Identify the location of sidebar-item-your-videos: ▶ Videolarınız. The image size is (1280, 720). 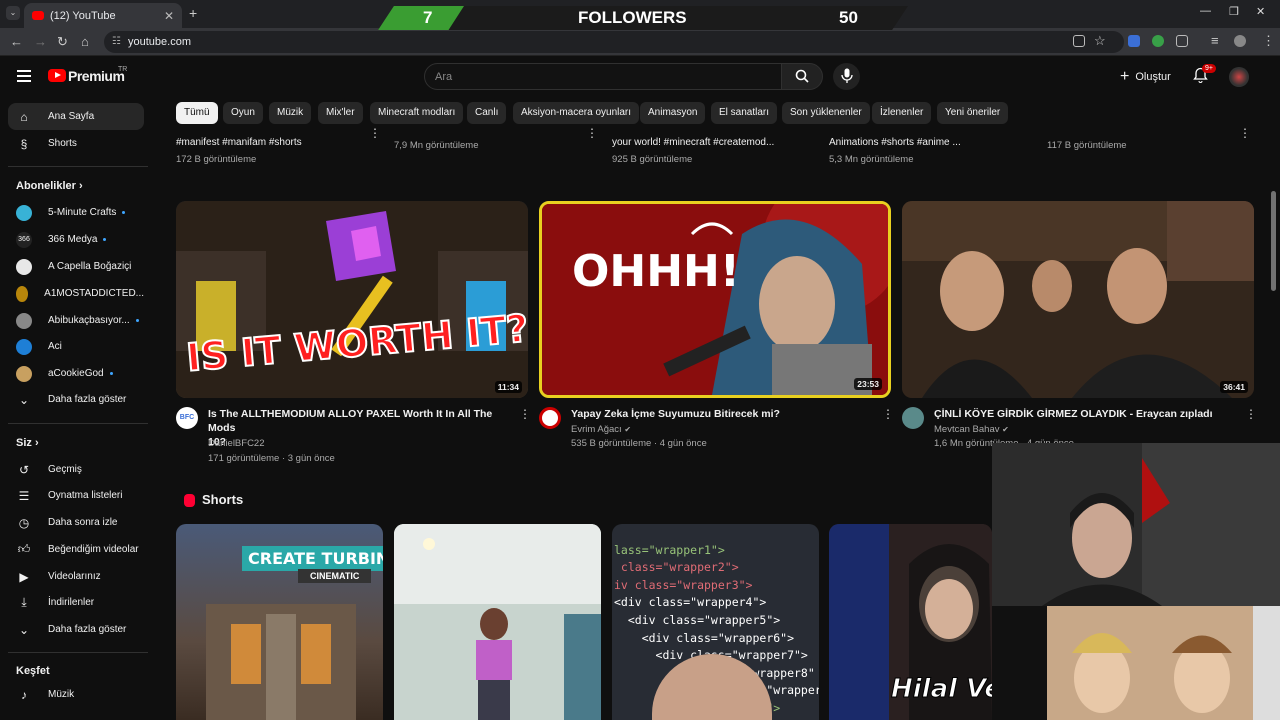
(76, 576).